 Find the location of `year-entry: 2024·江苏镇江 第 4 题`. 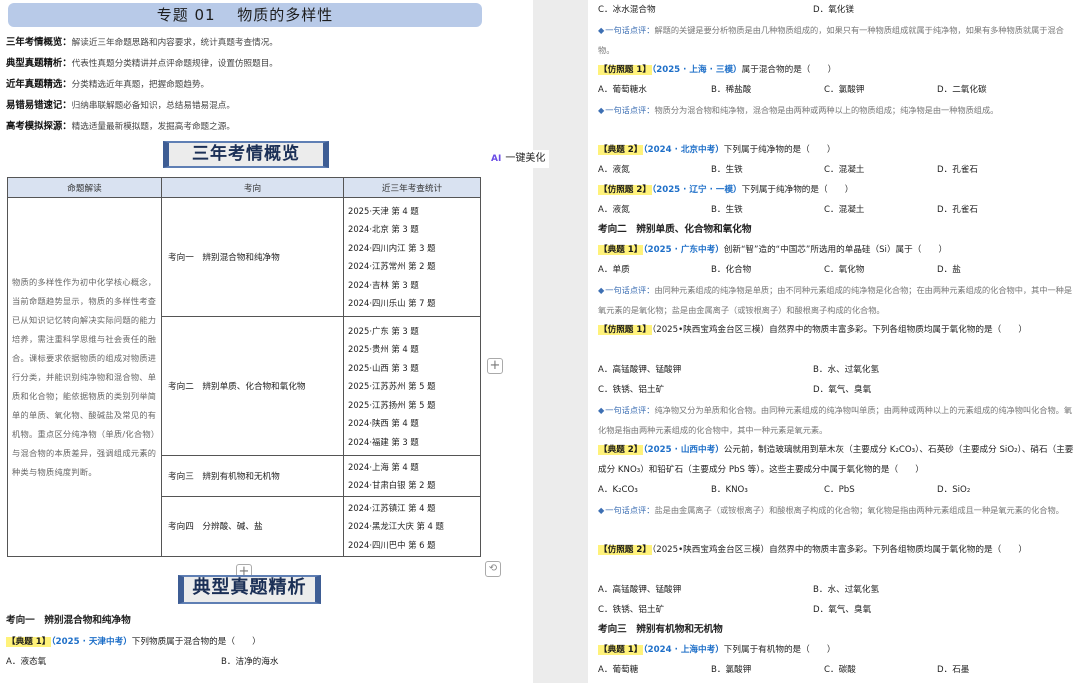

year-entry: 2024·江苏镇江 第 4 题 is located at coordinates (392, 507).